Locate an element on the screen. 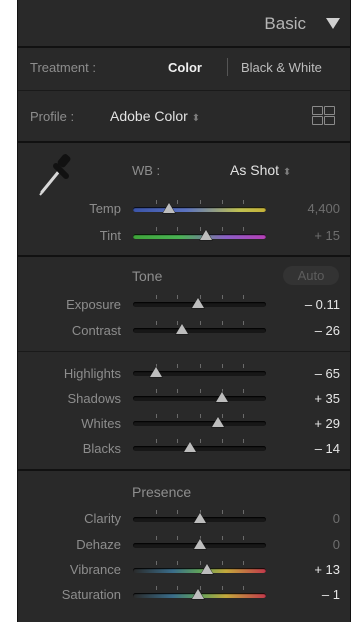  dehaze-value: 0 is located at coordinates (310, 544).